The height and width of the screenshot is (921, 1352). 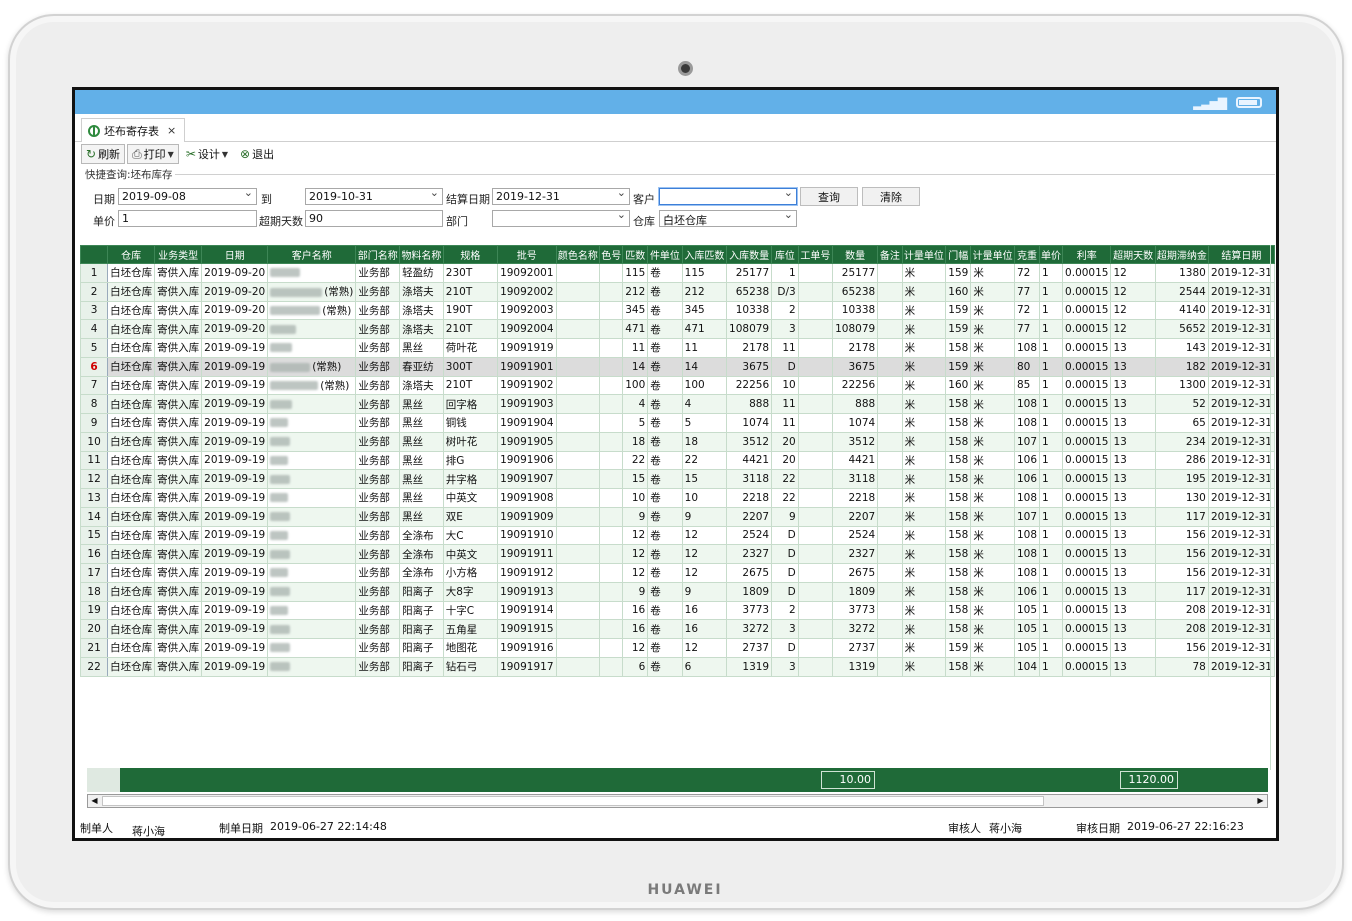 What do you see at coordinates (470, 498) in the screenshot?
I see `table-cell: 中英文` at bounding box center [470, 498].